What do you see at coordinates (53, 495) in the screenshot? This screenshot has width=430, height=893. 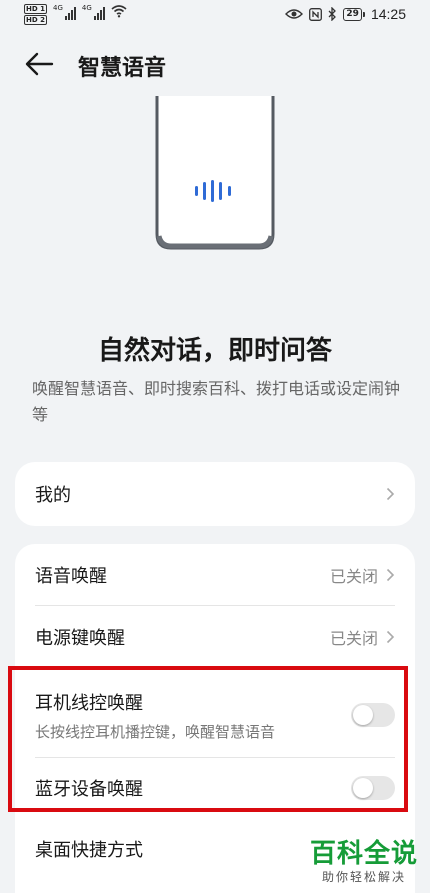 I see `mine-label: 我的` at bounding box center [53, 495].